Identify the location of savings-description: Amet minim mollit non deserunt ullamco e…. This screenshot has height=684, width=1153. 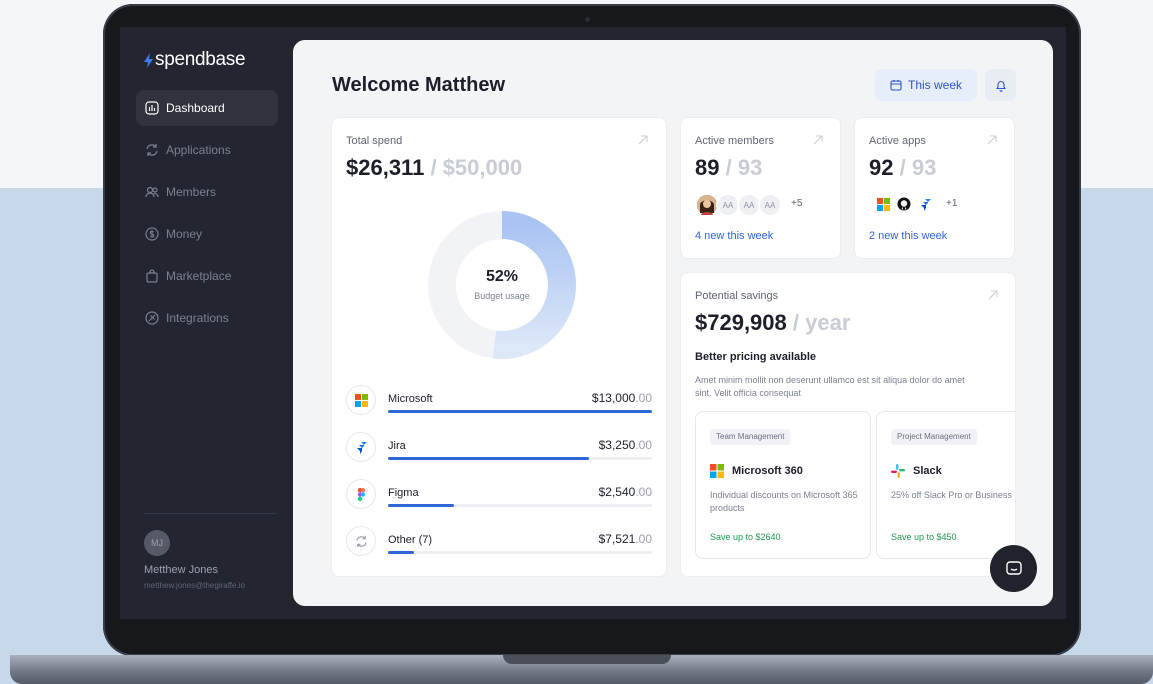
(830, 386).